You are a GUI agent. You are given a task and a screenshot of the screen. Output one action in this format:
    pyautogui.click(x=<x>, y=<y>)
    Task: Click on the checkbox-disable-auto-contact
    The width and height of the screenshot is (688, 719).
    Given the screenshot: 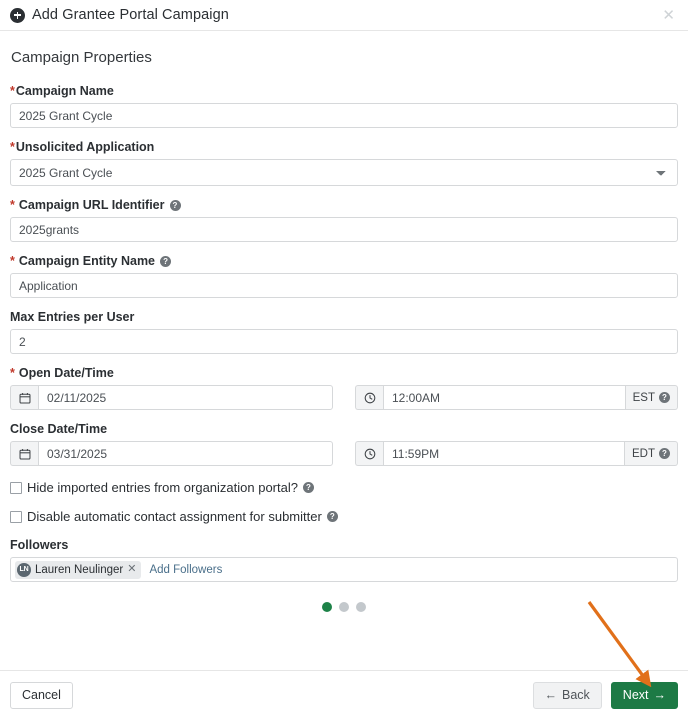 What is the action you would take?
    pyautogui.click(x=16, y=516)
    